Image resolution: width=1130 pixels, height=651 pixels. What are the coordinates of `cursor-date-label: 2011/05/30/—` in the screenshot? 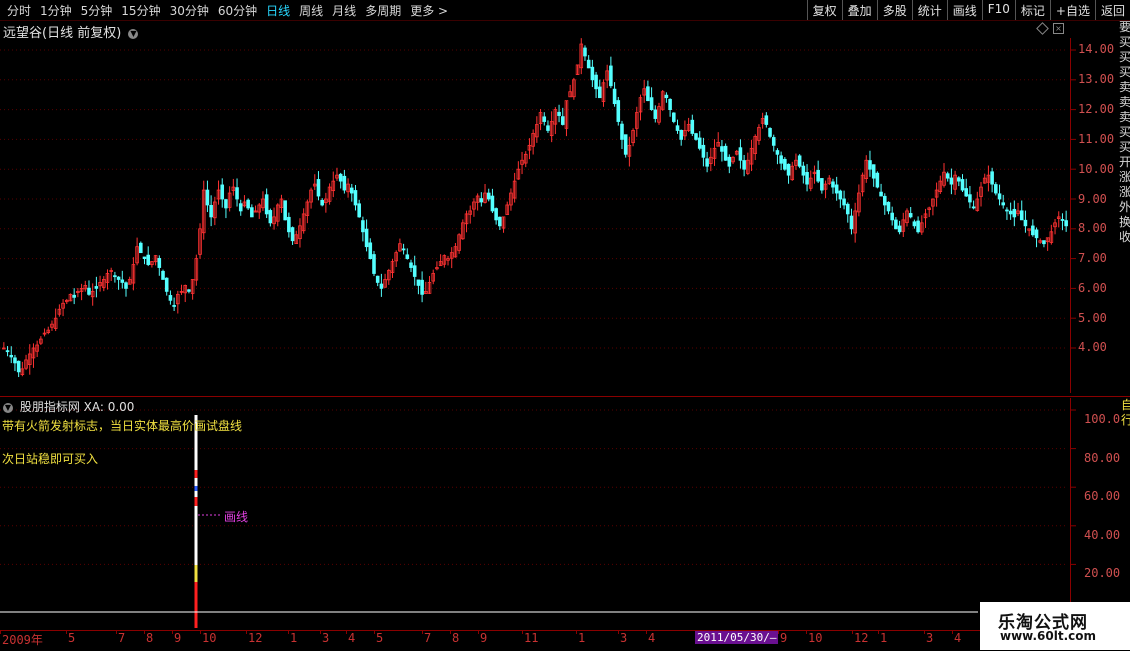 It's located at (737, 637).